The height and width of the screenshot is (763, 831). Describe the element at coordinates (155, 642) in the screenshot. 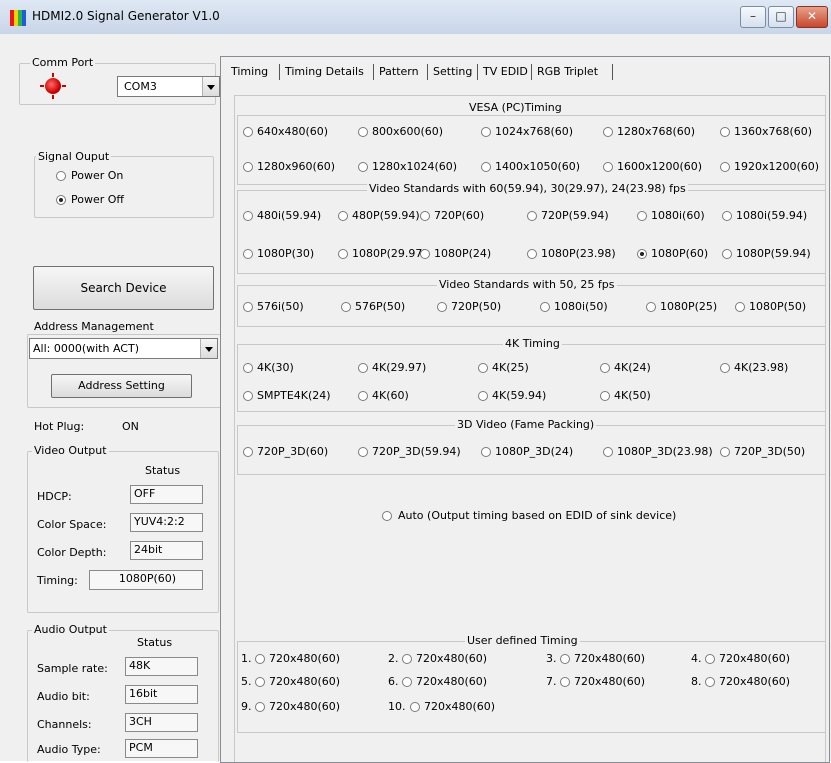

I see `audio-status-header: Status` at that location.